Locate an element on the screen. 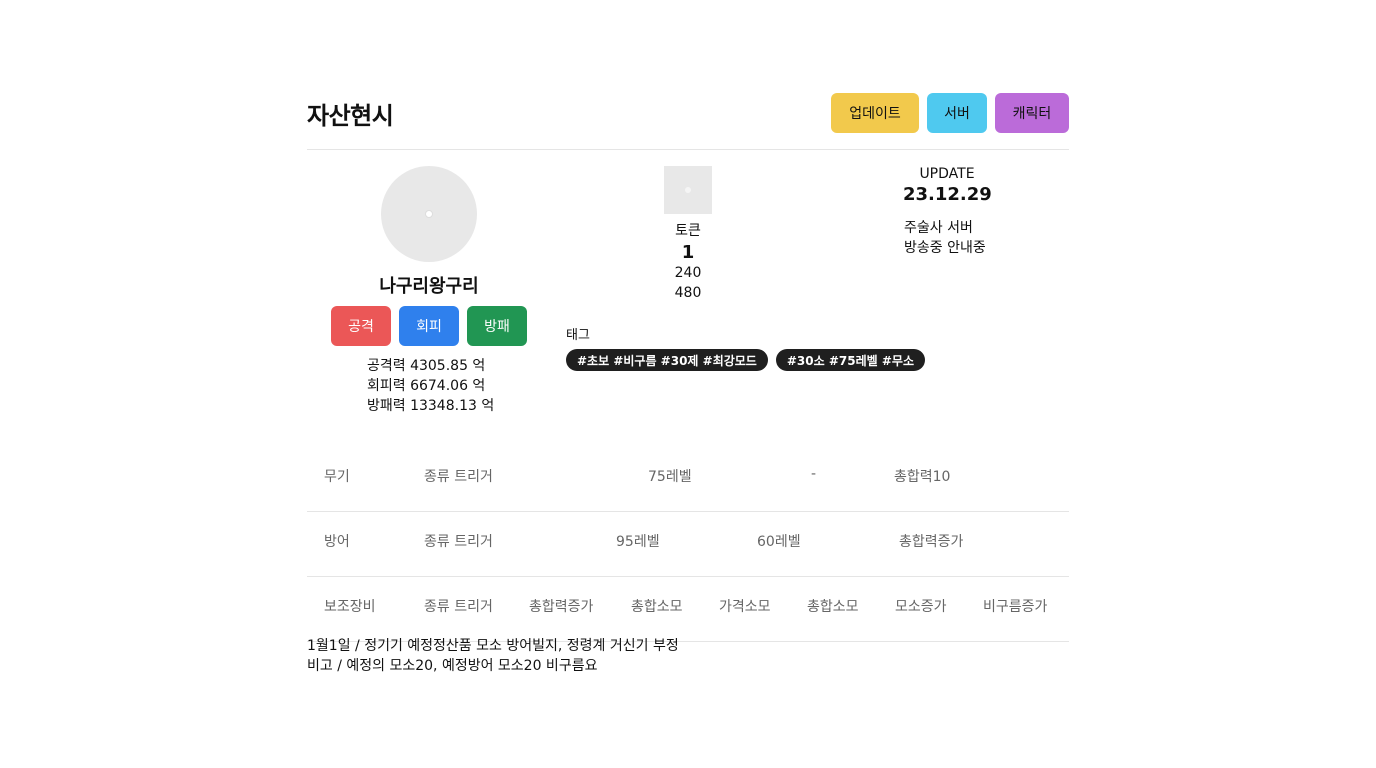 This screenshot has width=1376, height=768. evade-button: 회피 is located at coordinates (429, 326).